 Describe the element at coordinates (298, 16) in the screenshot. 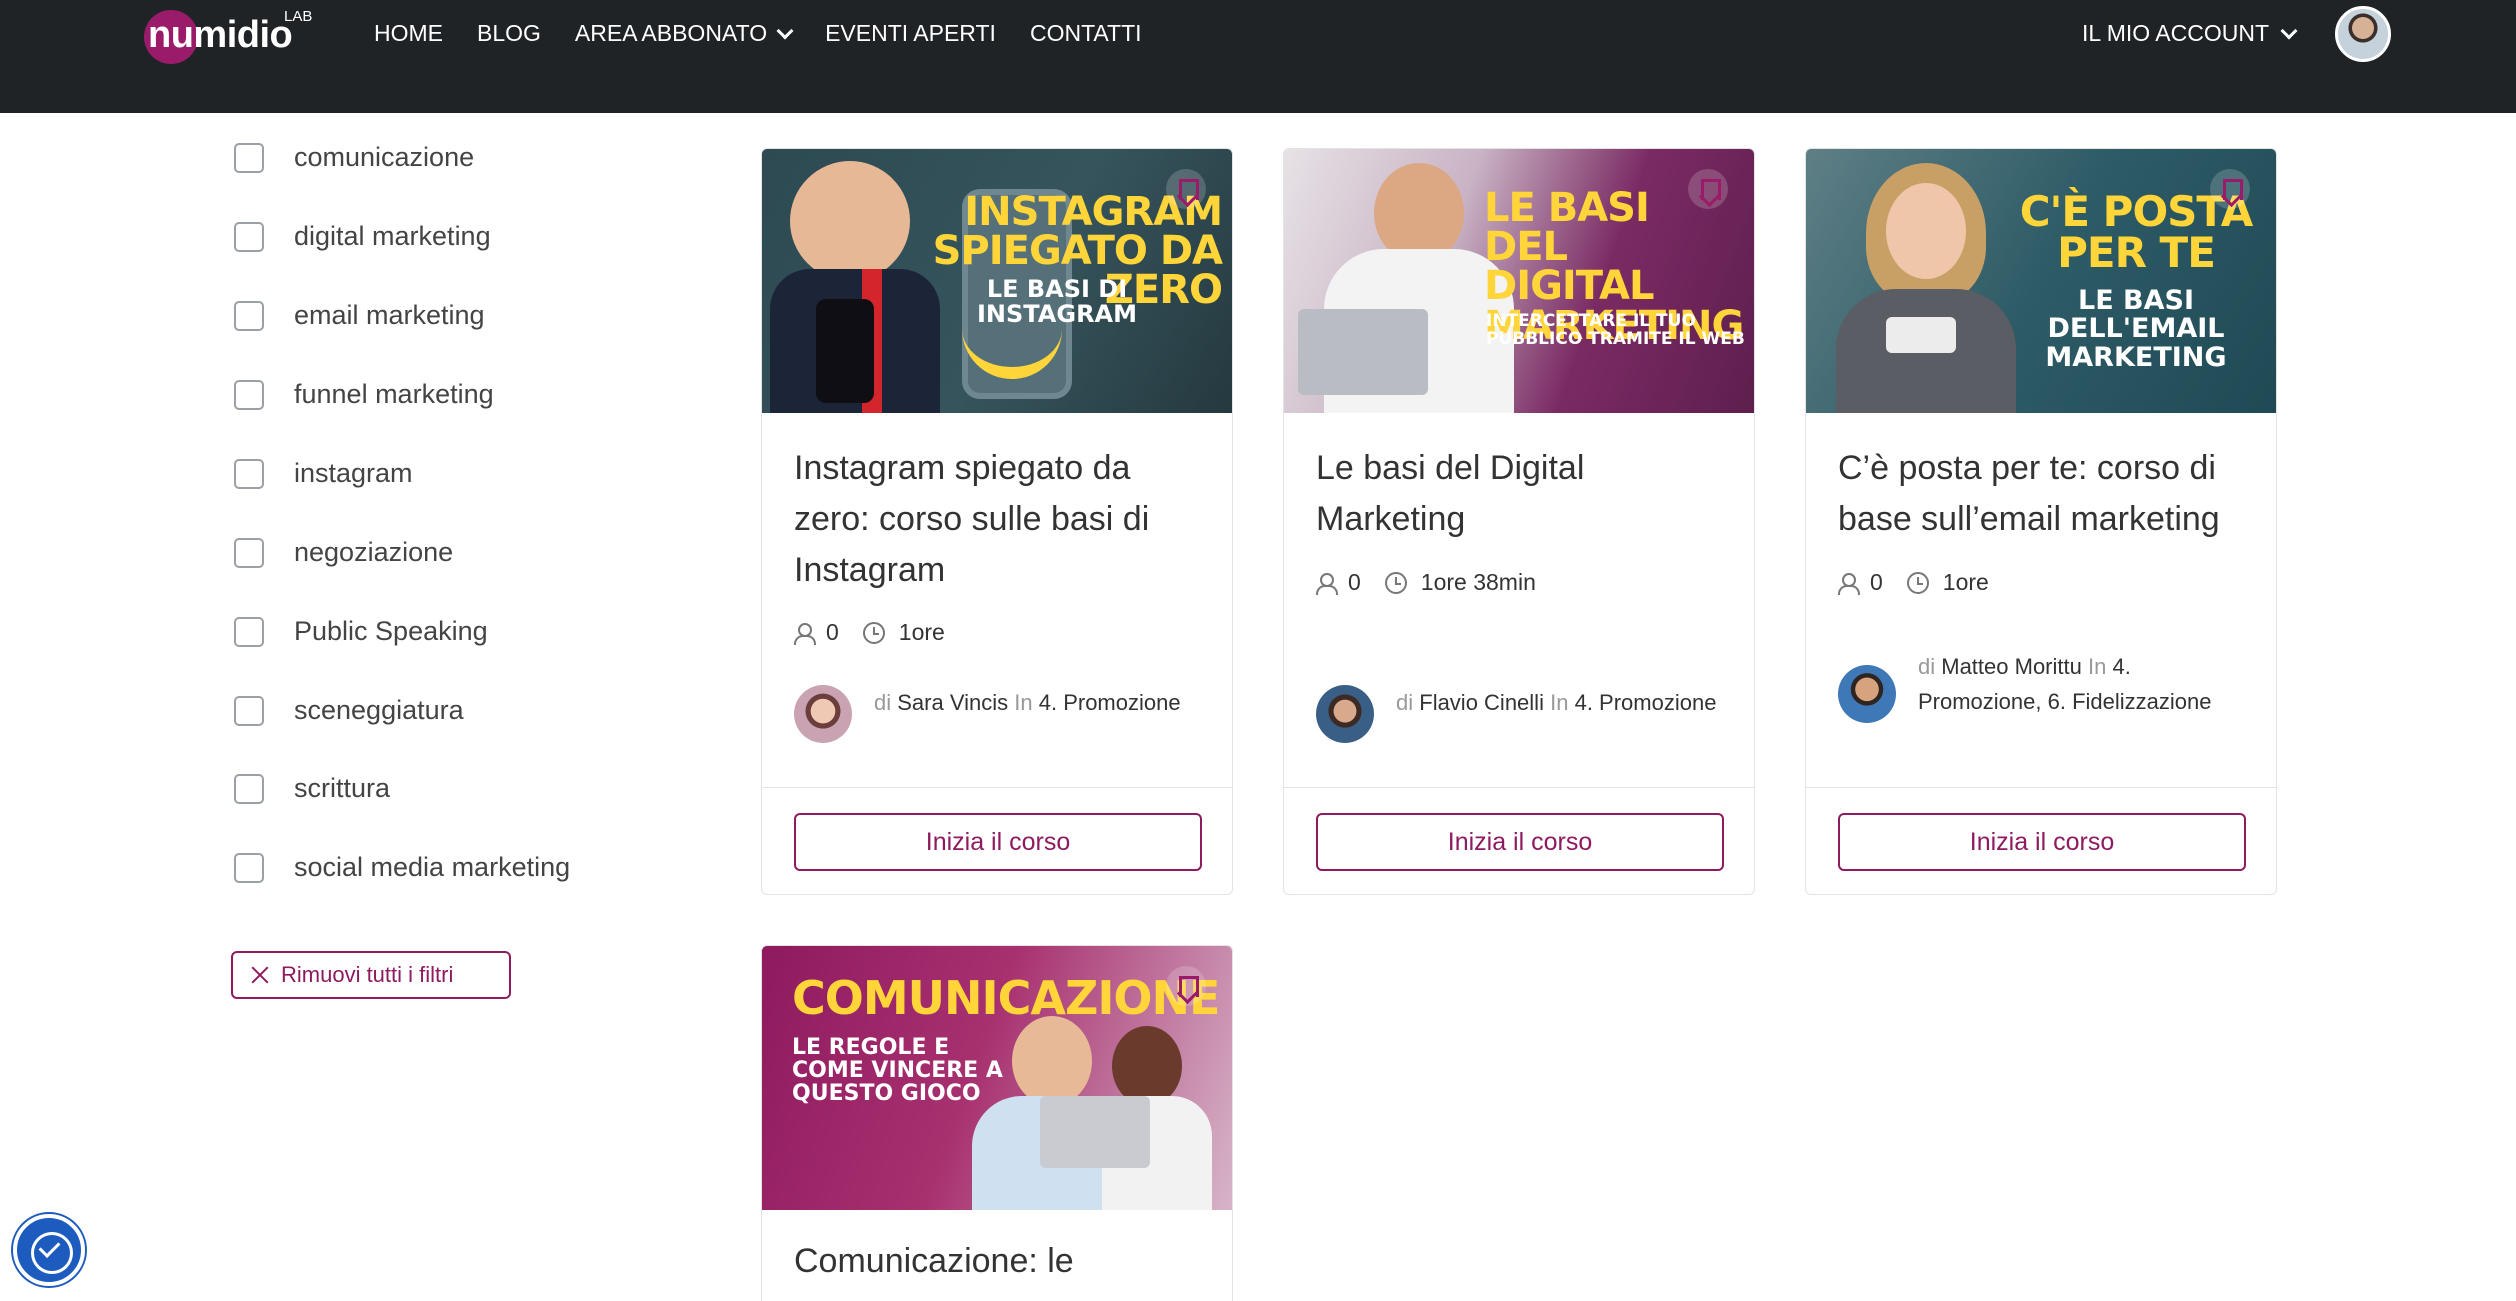

I see `logo-suffix: LAB` at that location.